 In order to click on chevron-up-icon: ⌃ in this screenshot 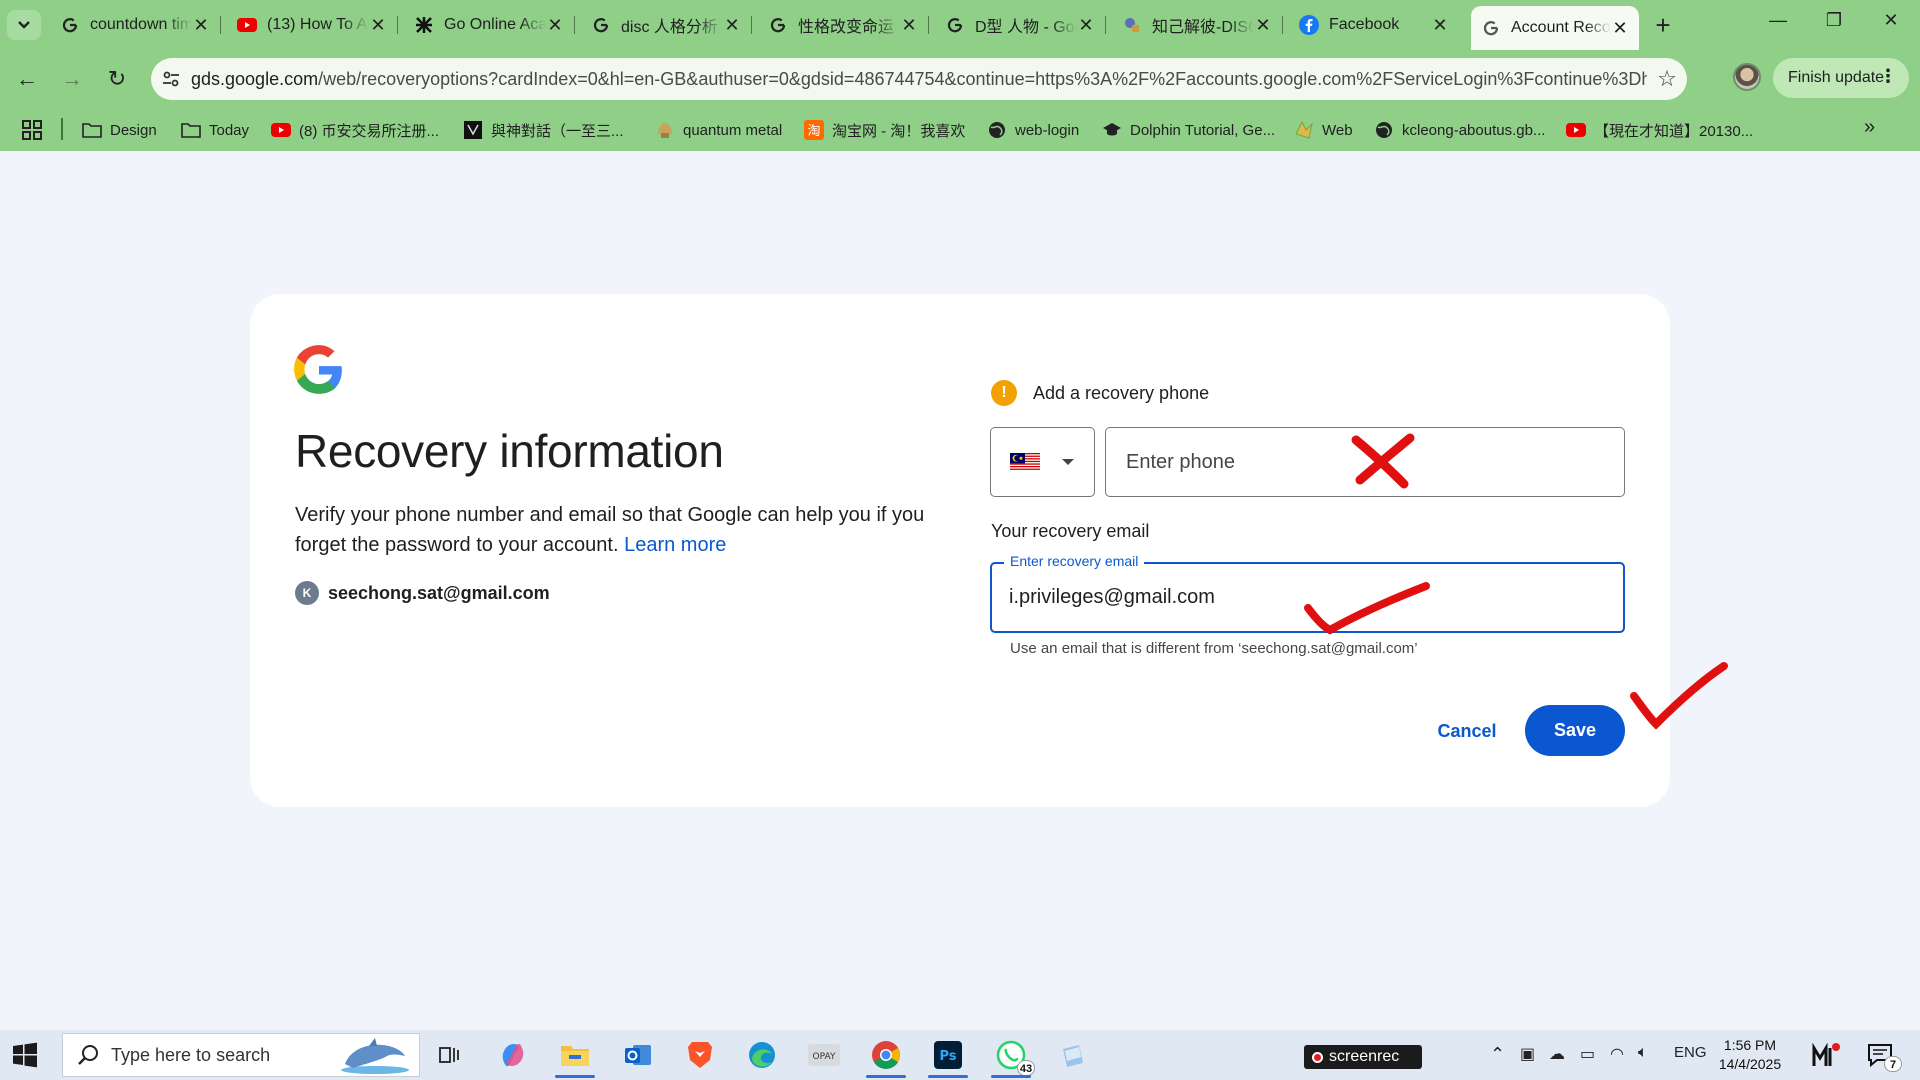, I will do `click(1497, 1054)`.